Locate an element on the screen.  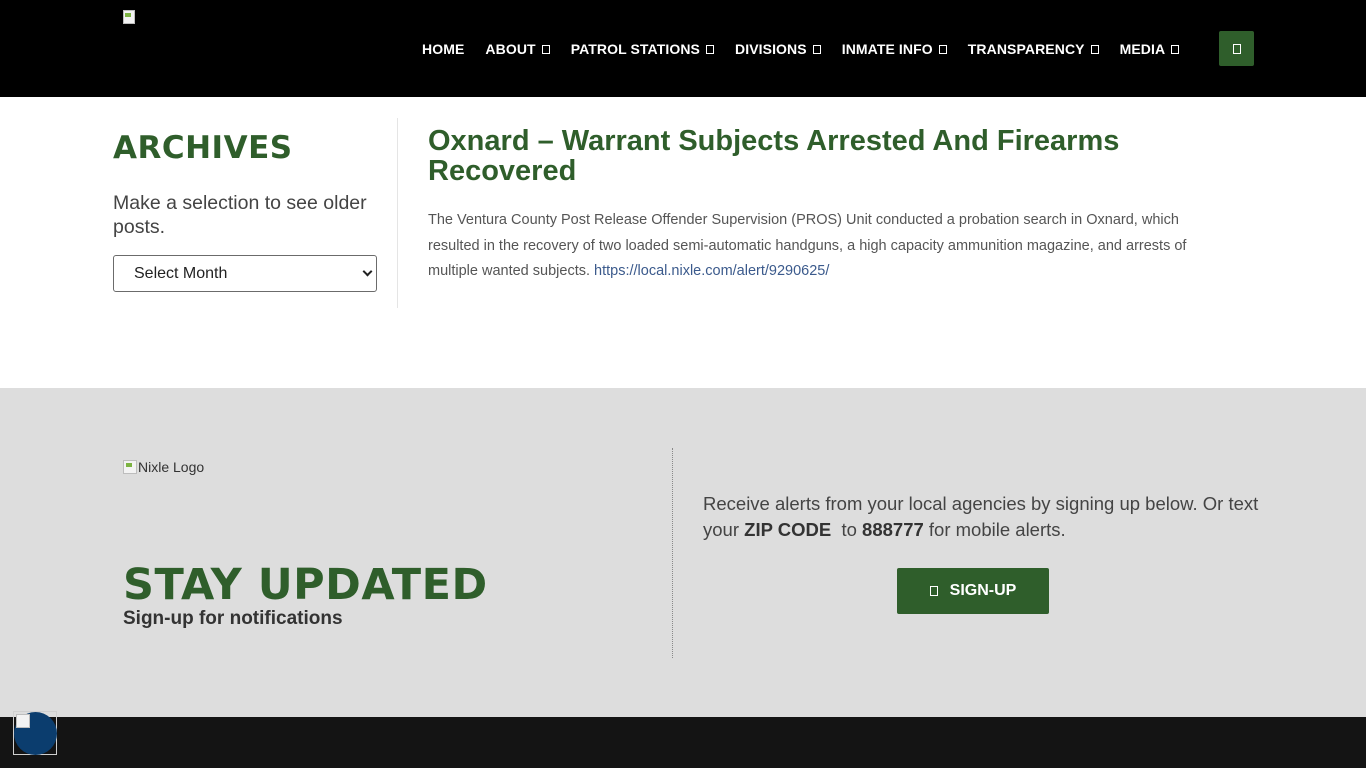
nav-item-label: DIVISIONS is located at coordinates (771, 49).